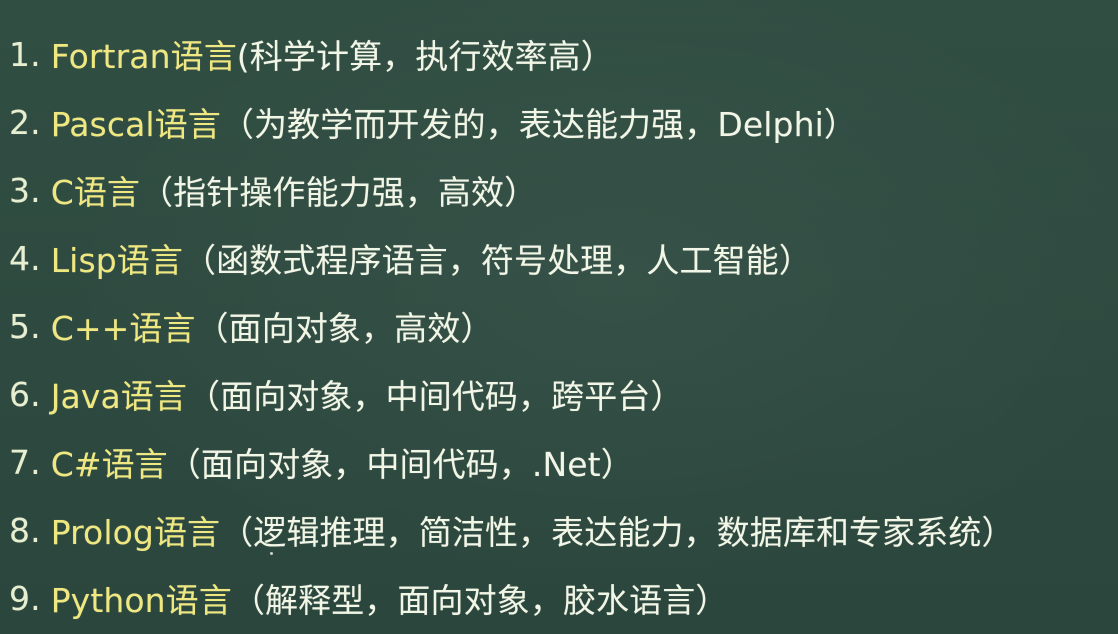 The width and height of the screenshot is (1118, 634). What do you see at coordinates (25, 326) in the screenshot?
I see `item-number: 5.` at bounding box center [25, 326].